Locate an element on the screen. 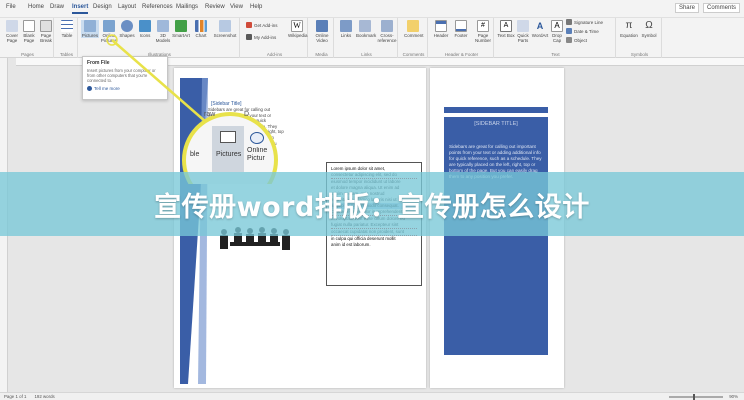 The image size is (744, 400). status-left: Page 1 of 1 192 words is located at coordinates (29, 396).